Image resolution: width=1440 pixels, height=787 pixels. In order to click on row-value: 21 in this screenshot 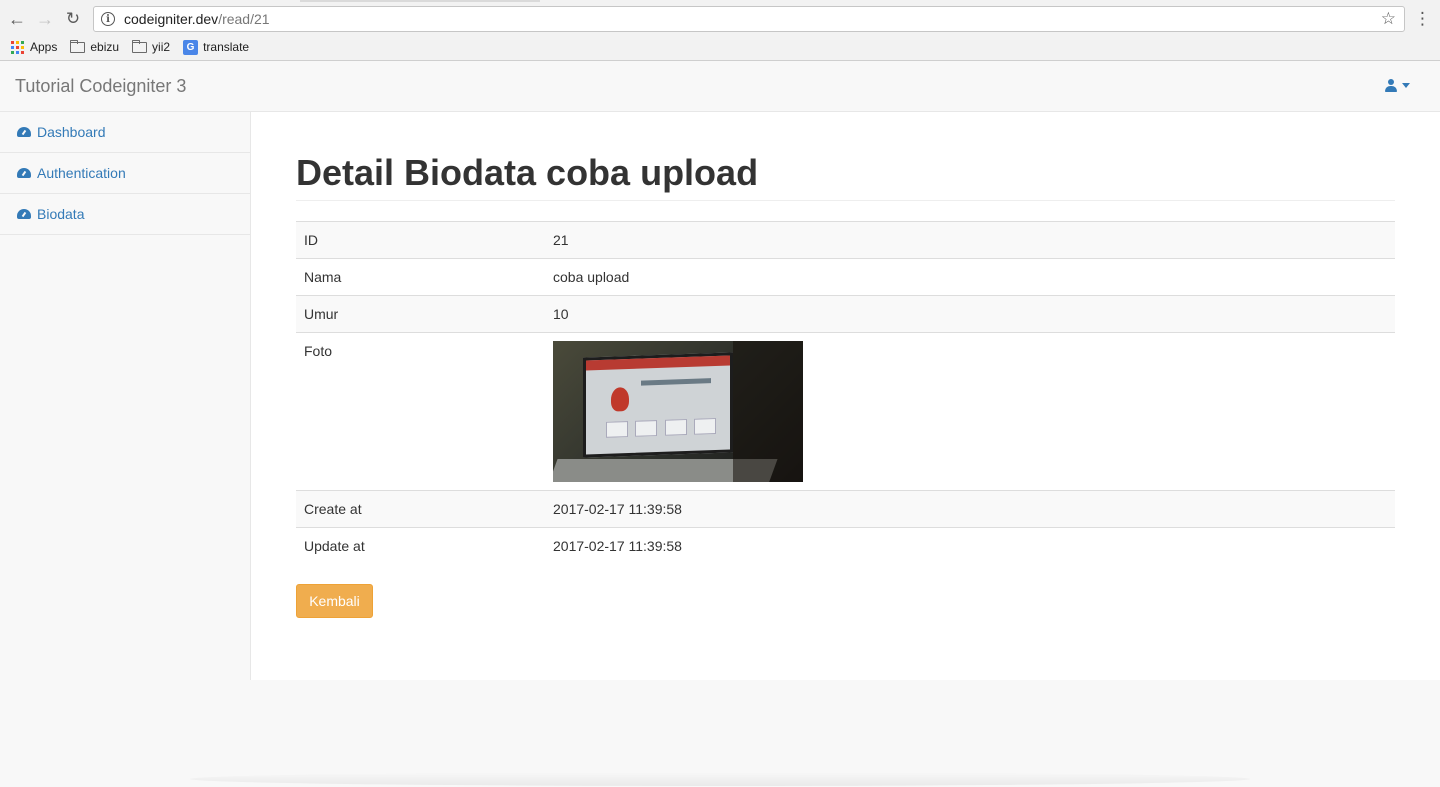, I will do `click(970, 240)`.